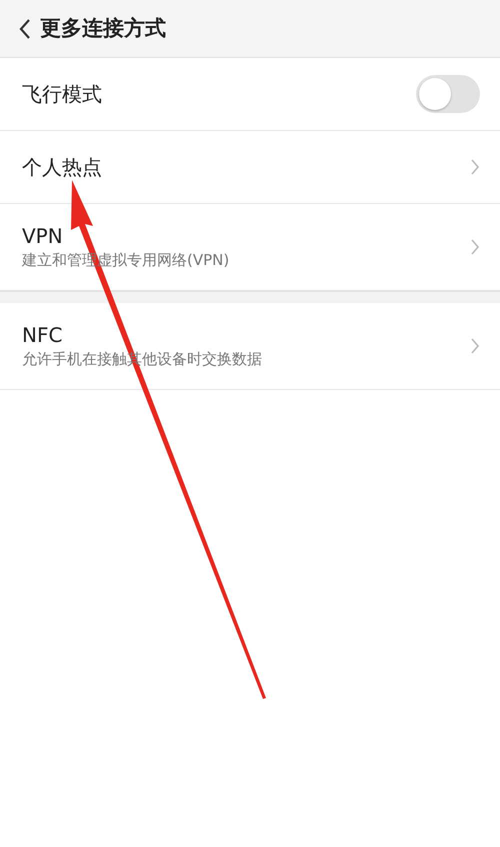 The height and width of the screenshot is (847, 500). I want to click on row-title: 飞行模式, so click(62, 94).